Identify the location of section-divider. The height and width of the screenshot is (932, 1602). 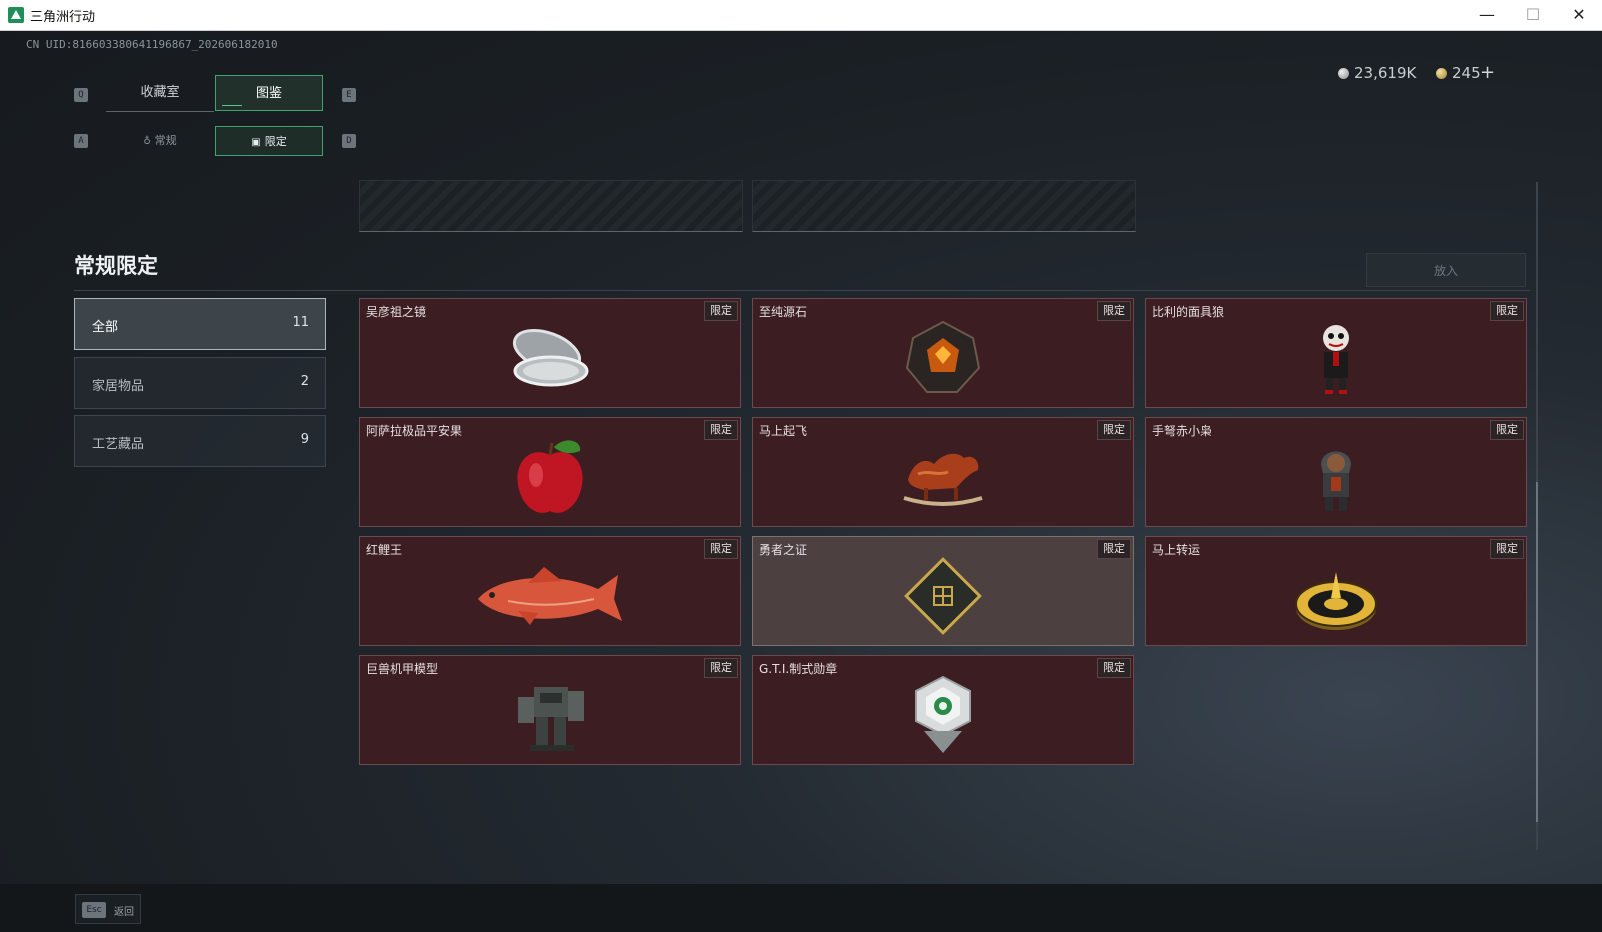
(802, 290).